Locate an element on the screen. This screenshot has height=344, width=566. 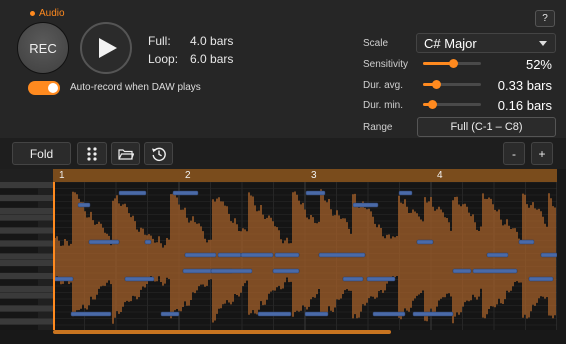
folder-icon is located at coordinates (125, 154).